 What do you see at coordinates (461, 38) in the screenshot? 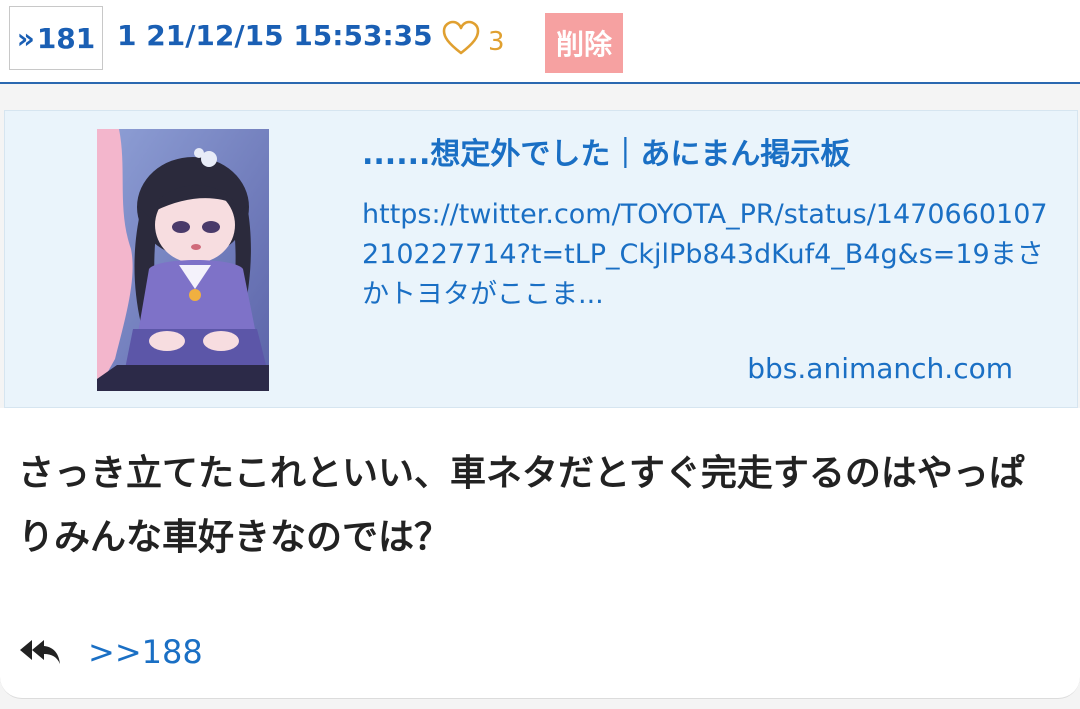
I see `heart-icon` at bounding box center [461, 38].